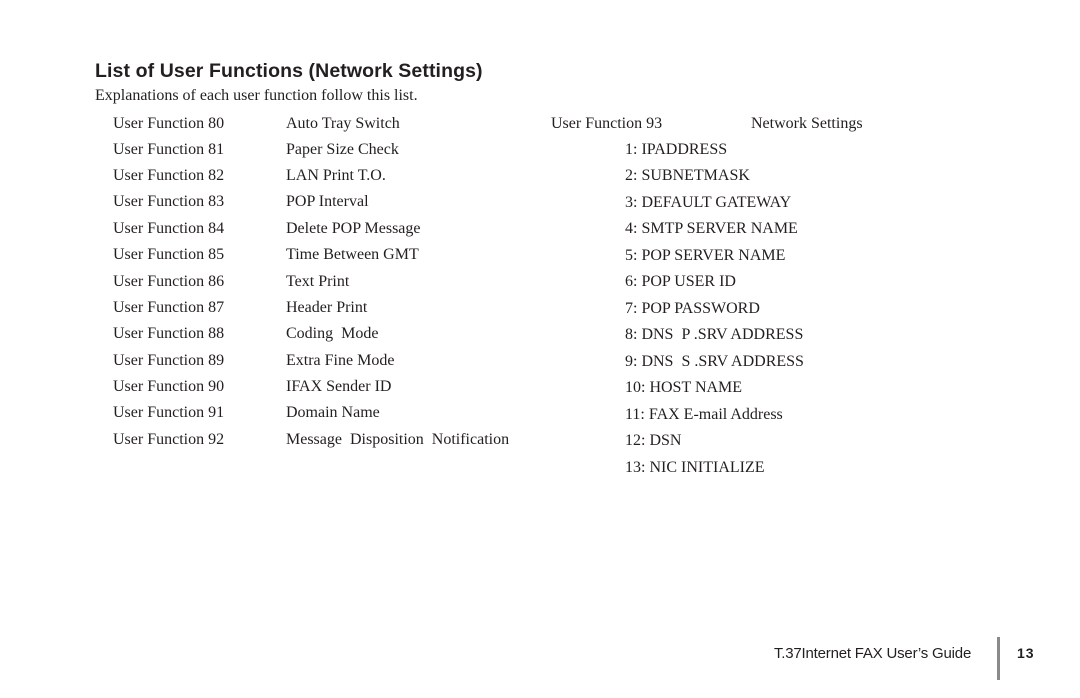 The height and width of the screenshot is (698, 1080). Describe the element at coordinates (714, 334) in the screenshot. I see `network-setting-item: 8: DNS P .SRV ADDRESS` at that location.